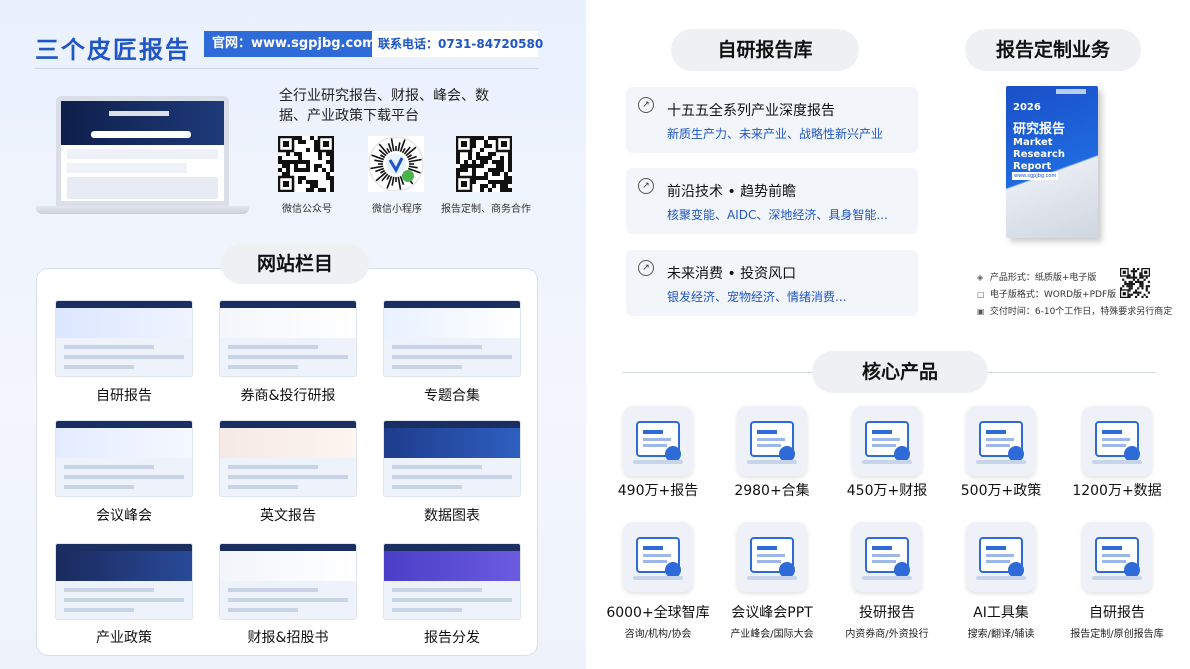  Describe the element at coordinates (1117, 557) in the screenshot. I see `code-doc-icon` at that location.